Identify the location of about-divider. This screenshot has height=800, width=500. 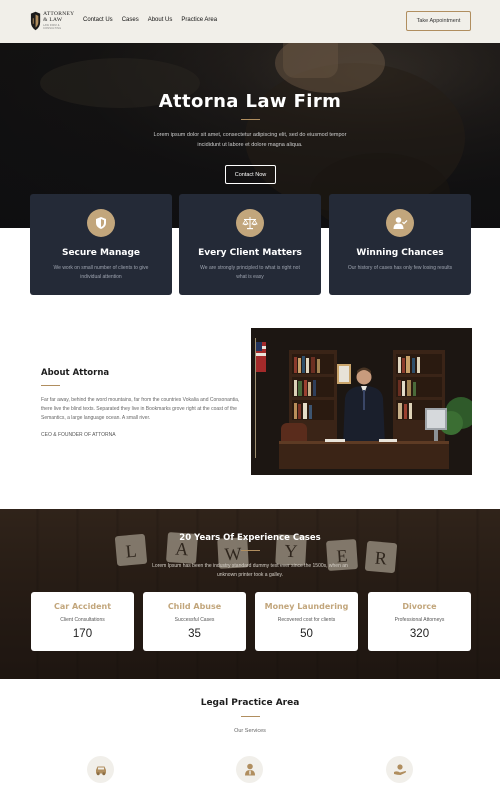
(50, 385).